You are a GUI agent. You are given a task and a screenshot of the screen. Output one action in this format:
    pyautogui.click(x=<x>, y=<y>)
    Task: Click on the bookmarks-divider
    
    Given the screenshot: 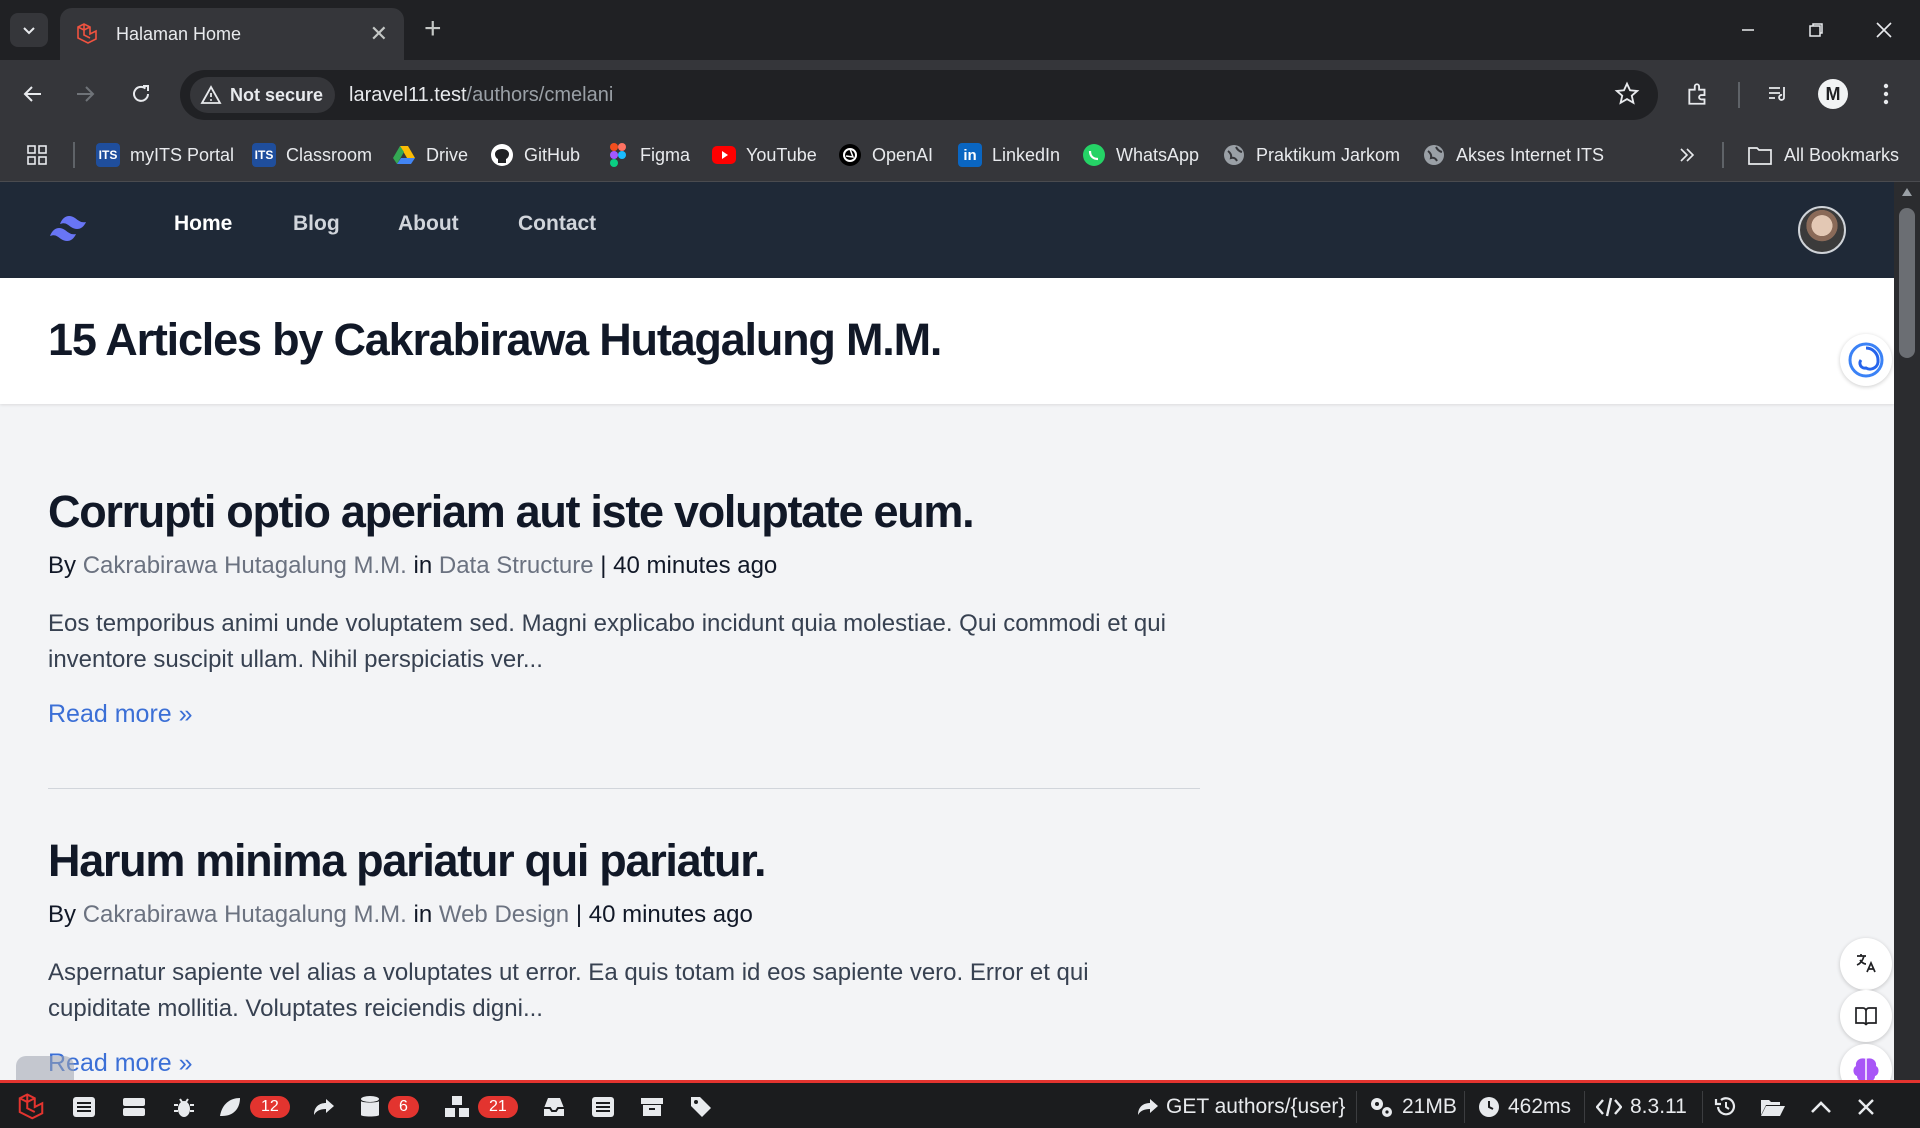 What is the action you would take?
    pyautogui.click(x=1723, y=155)
    